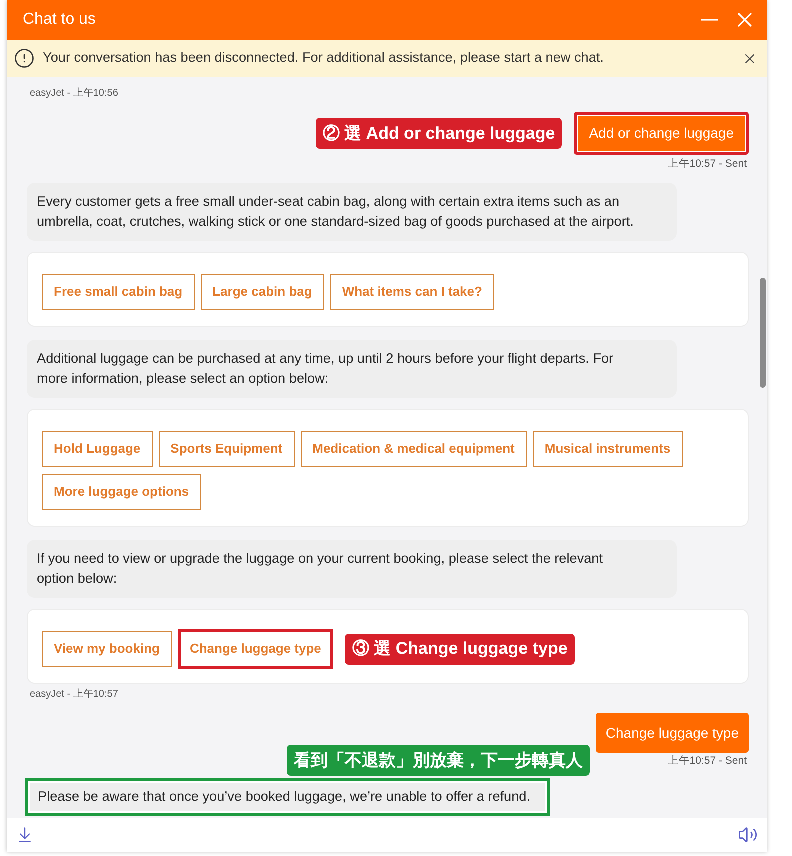  I want to click on bot-message: Additional luggage can be purchased at any time, up until 2 hours before your flight departs. For more information, please select an option below:, so click(352, 369).